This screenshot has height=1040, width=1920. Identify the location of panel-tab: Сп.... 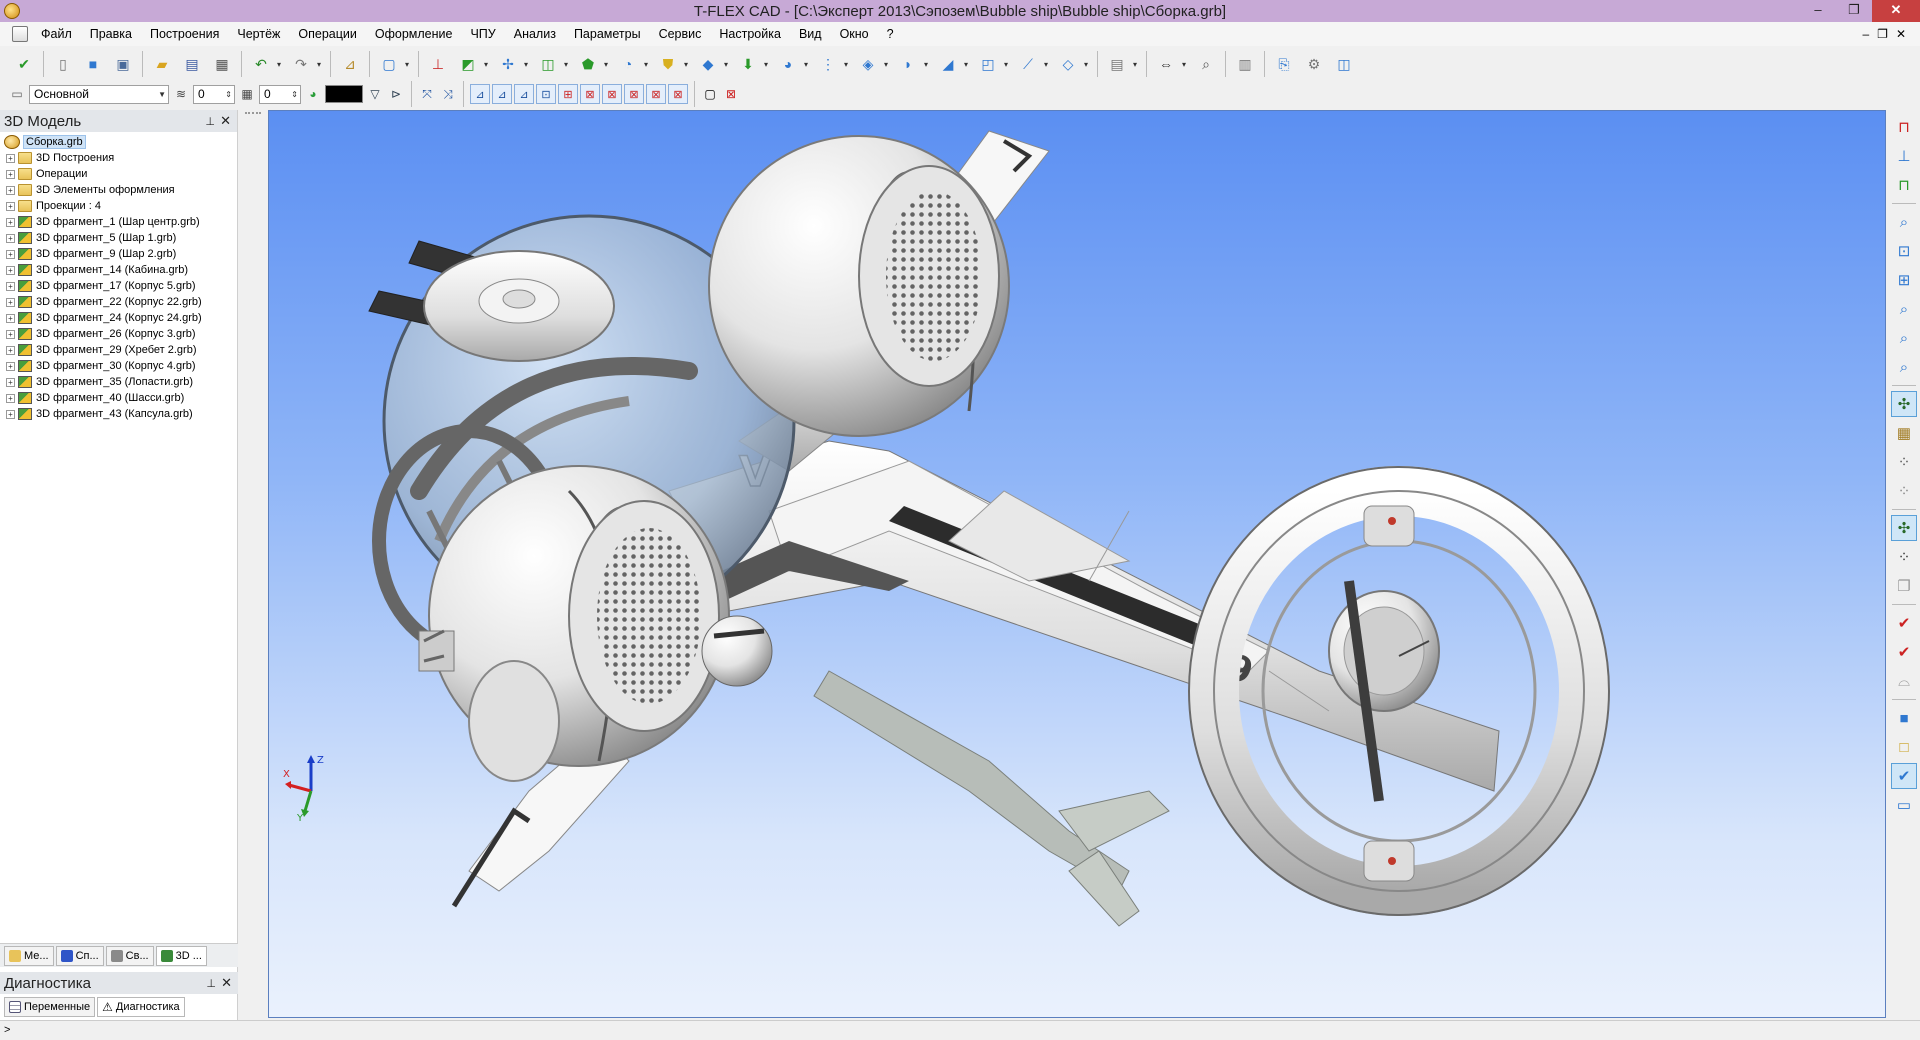
(79, 955).